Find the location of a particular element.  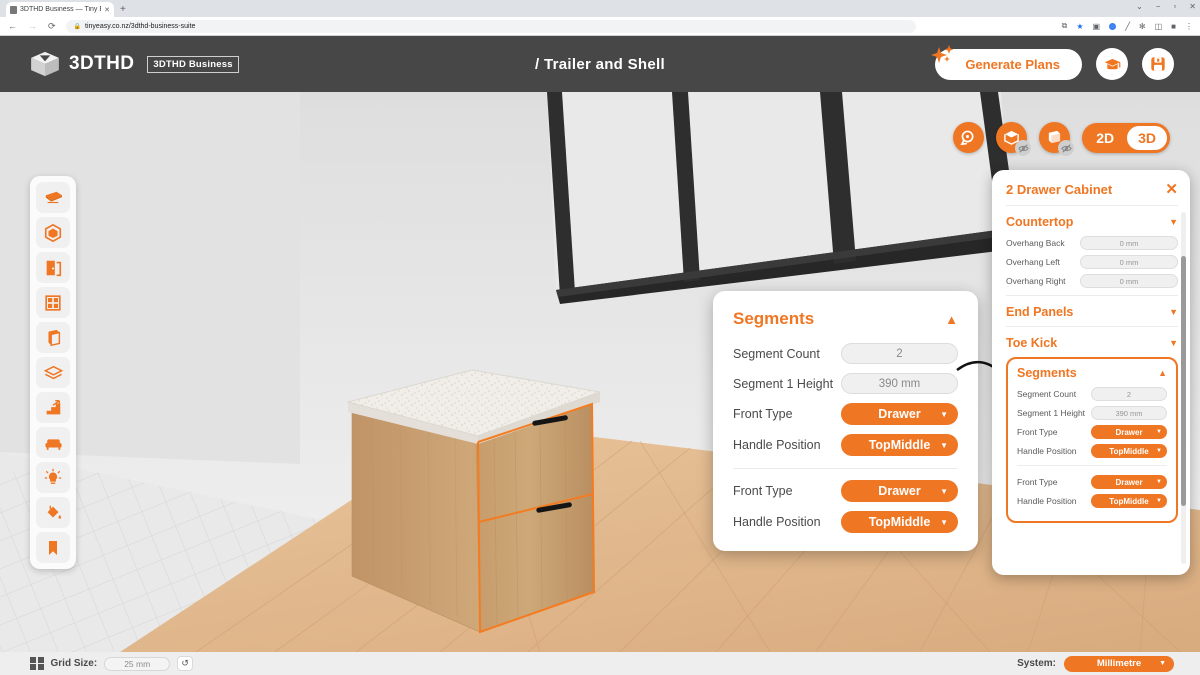

menu-icon: ⋮ is located at coordinates (1189, 26).